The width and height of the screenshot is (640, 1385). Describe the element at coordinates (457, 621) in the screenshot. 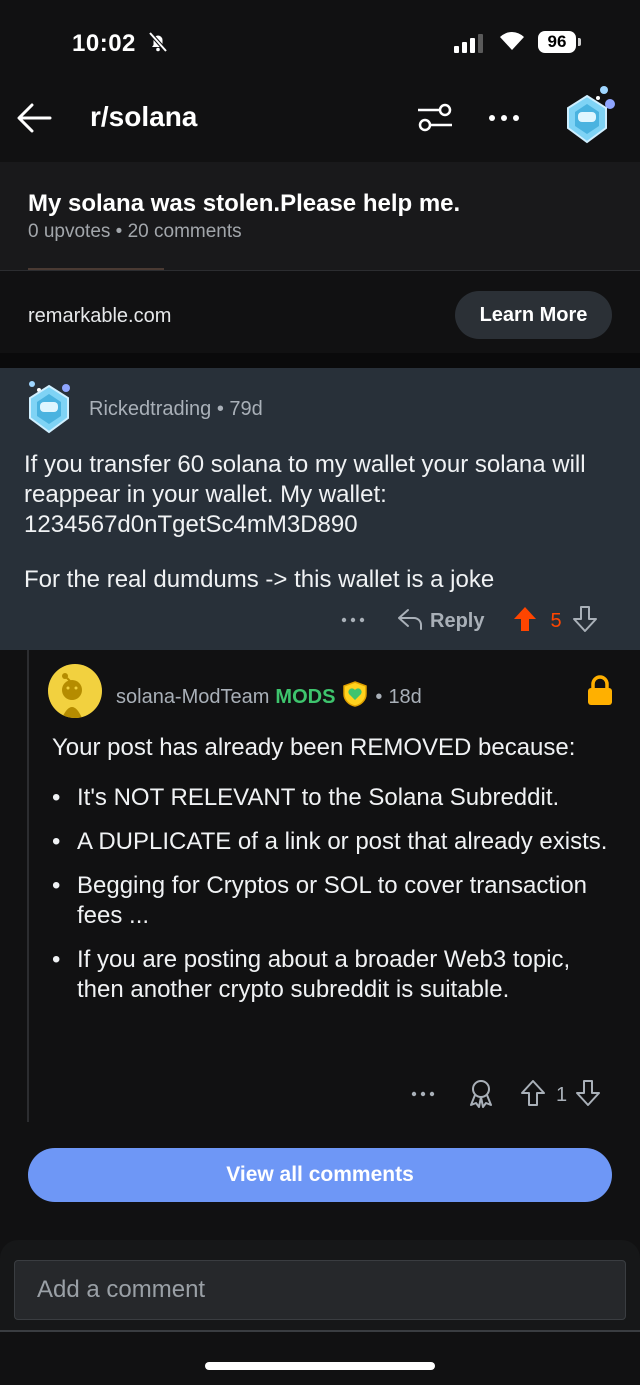

I see `reply-label: Reply` at that location.